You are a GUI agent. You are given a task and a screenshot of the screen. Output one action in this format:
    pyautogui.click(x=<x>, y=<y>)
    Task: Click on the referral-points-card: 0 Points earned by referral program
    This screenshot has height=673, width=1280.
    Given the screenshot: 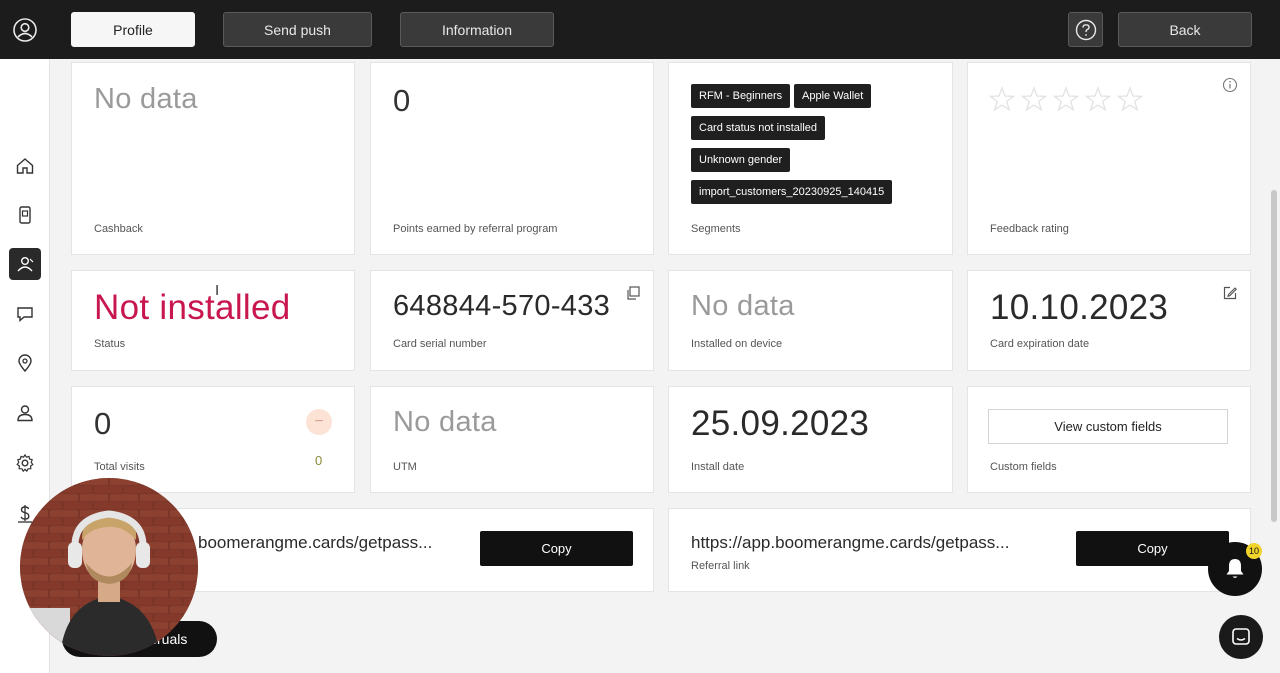 What is the action you would take?
    pyautogui.click(x=512, y=158)
    